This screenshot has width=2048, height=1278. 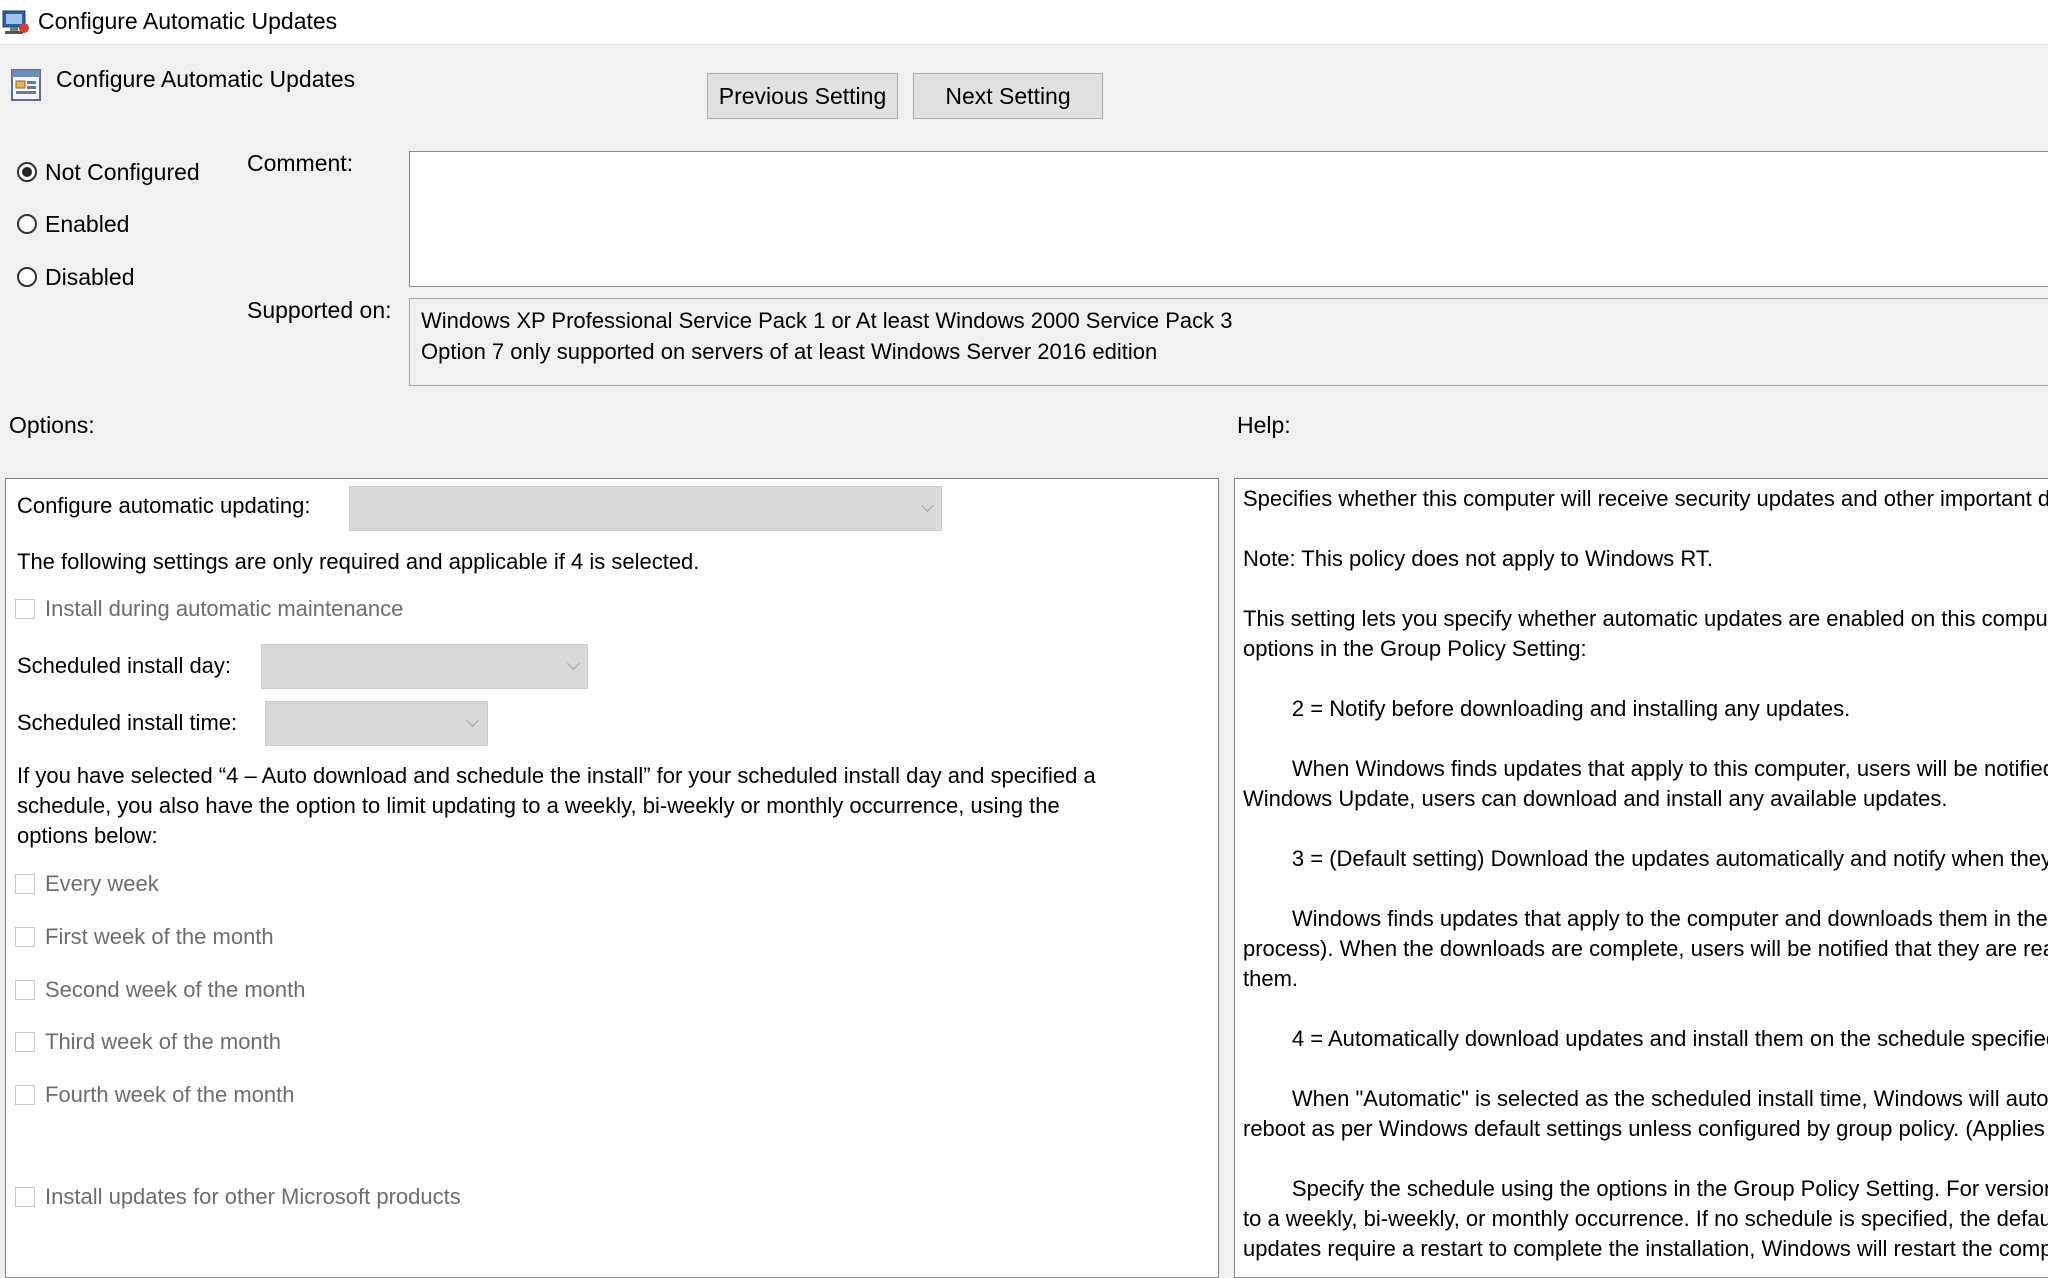 What do you see at coordinates (164, 505) in the screenshot?
I see `configure-updating-label: Configure automatic updating:` at bounding box center [164, 505].